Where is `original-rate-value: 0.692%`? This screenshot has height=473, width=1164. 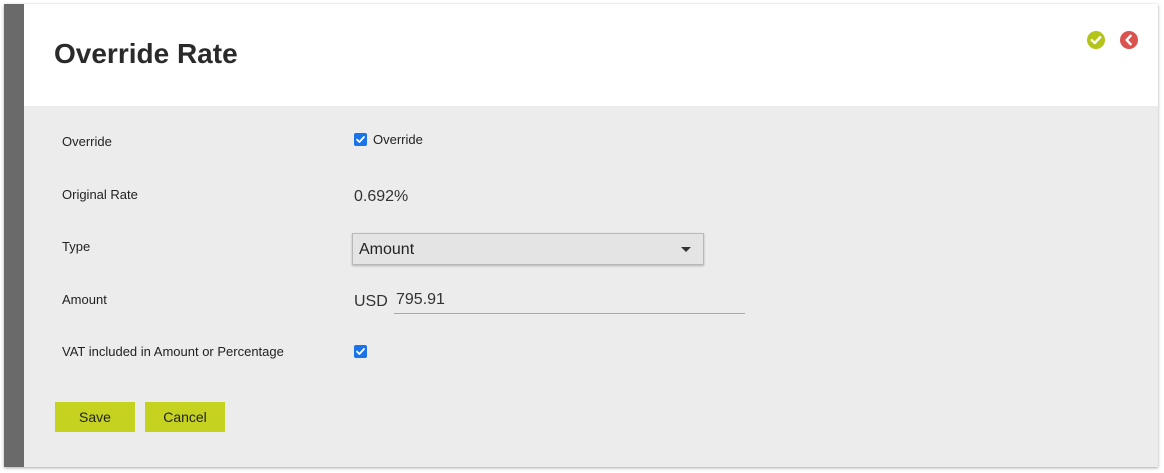 original-rate-value: 0.692% is located at coordinates (381, 196).